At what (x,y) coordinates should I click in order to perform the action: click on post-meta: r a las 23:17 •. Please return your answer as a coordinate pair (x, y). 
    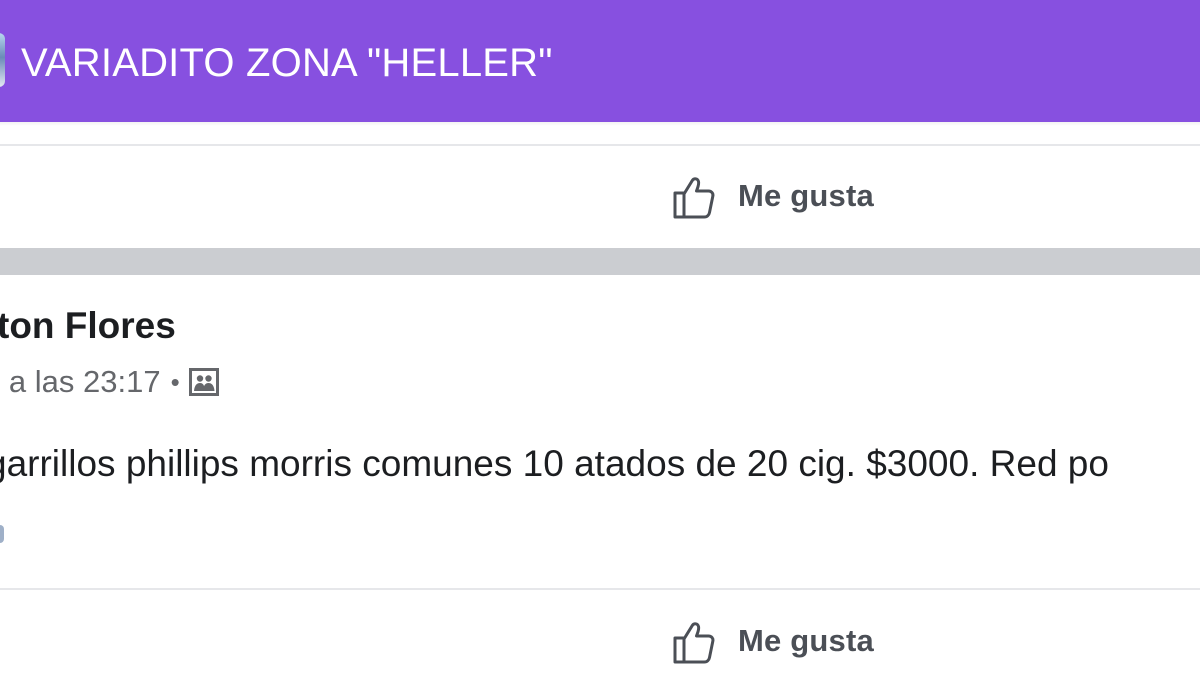
    Looking at the image, I should click on (109, 382).